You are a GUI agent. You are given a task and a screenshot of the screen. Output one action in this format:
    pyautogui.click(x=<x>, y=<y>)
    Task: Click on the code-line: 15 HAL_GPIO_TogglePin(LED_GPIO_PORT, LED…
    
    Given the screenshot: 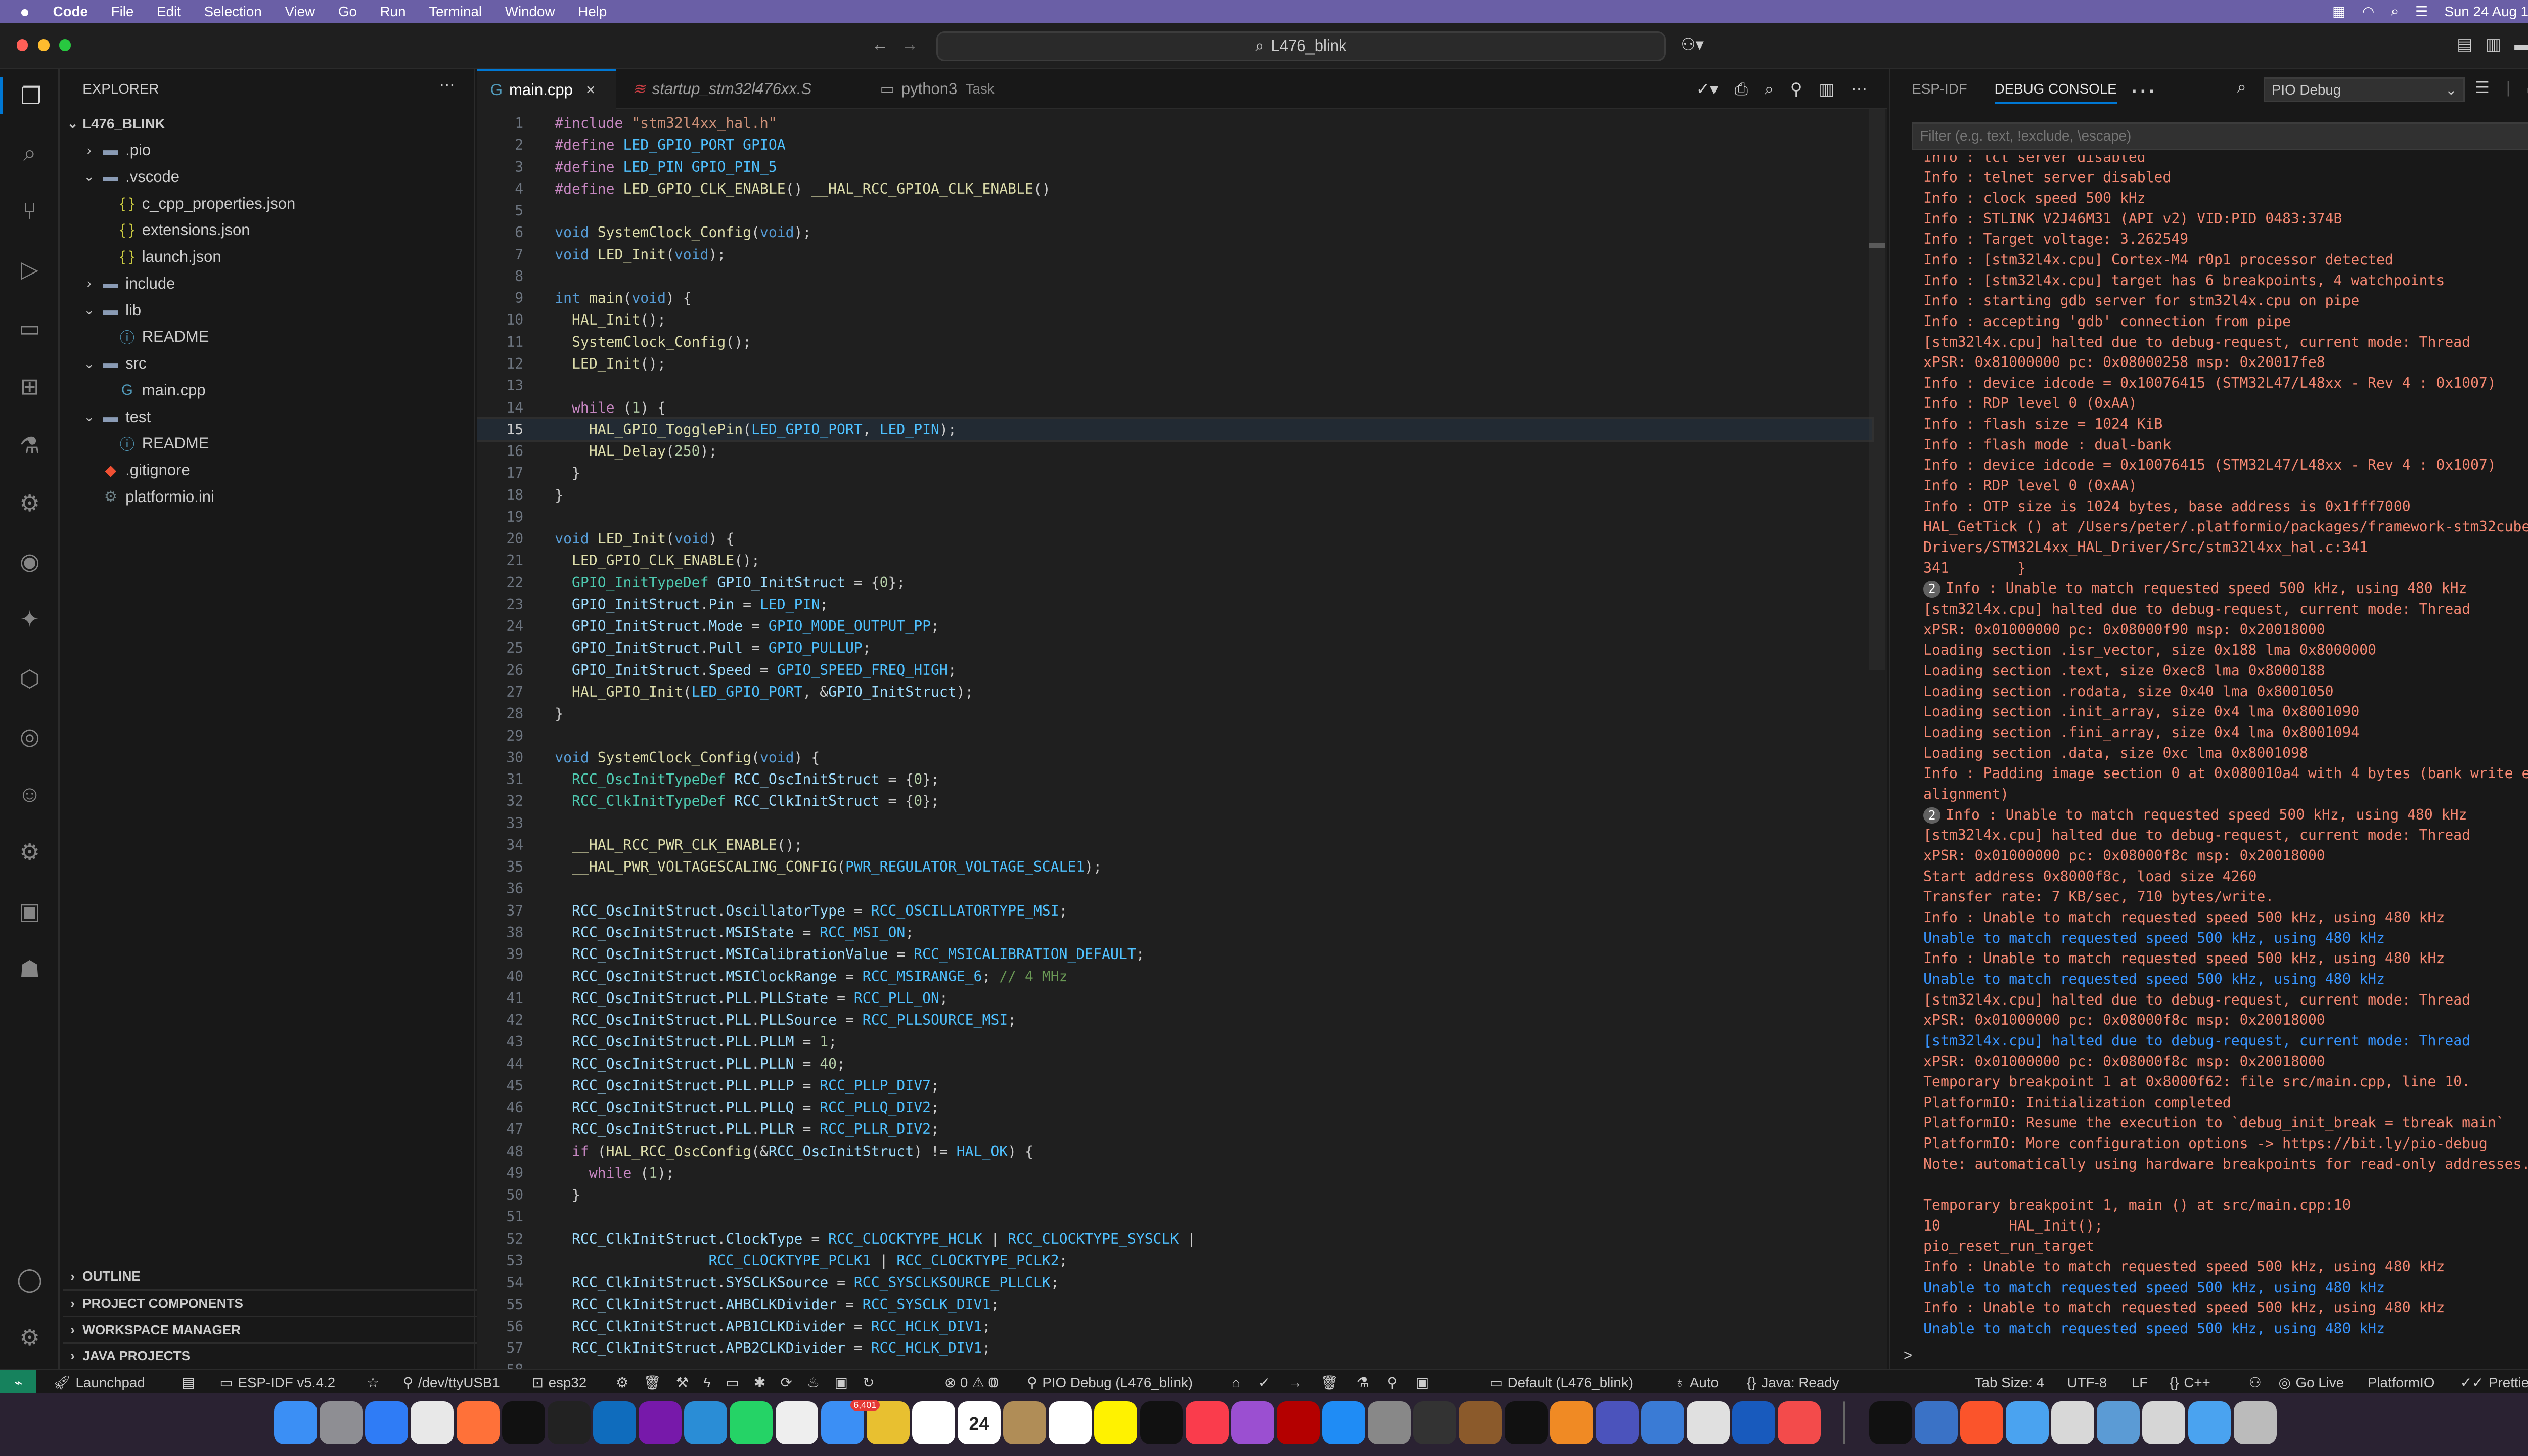 What is the action you would take?
    pyautogui.click(x=1176, y=429)
    